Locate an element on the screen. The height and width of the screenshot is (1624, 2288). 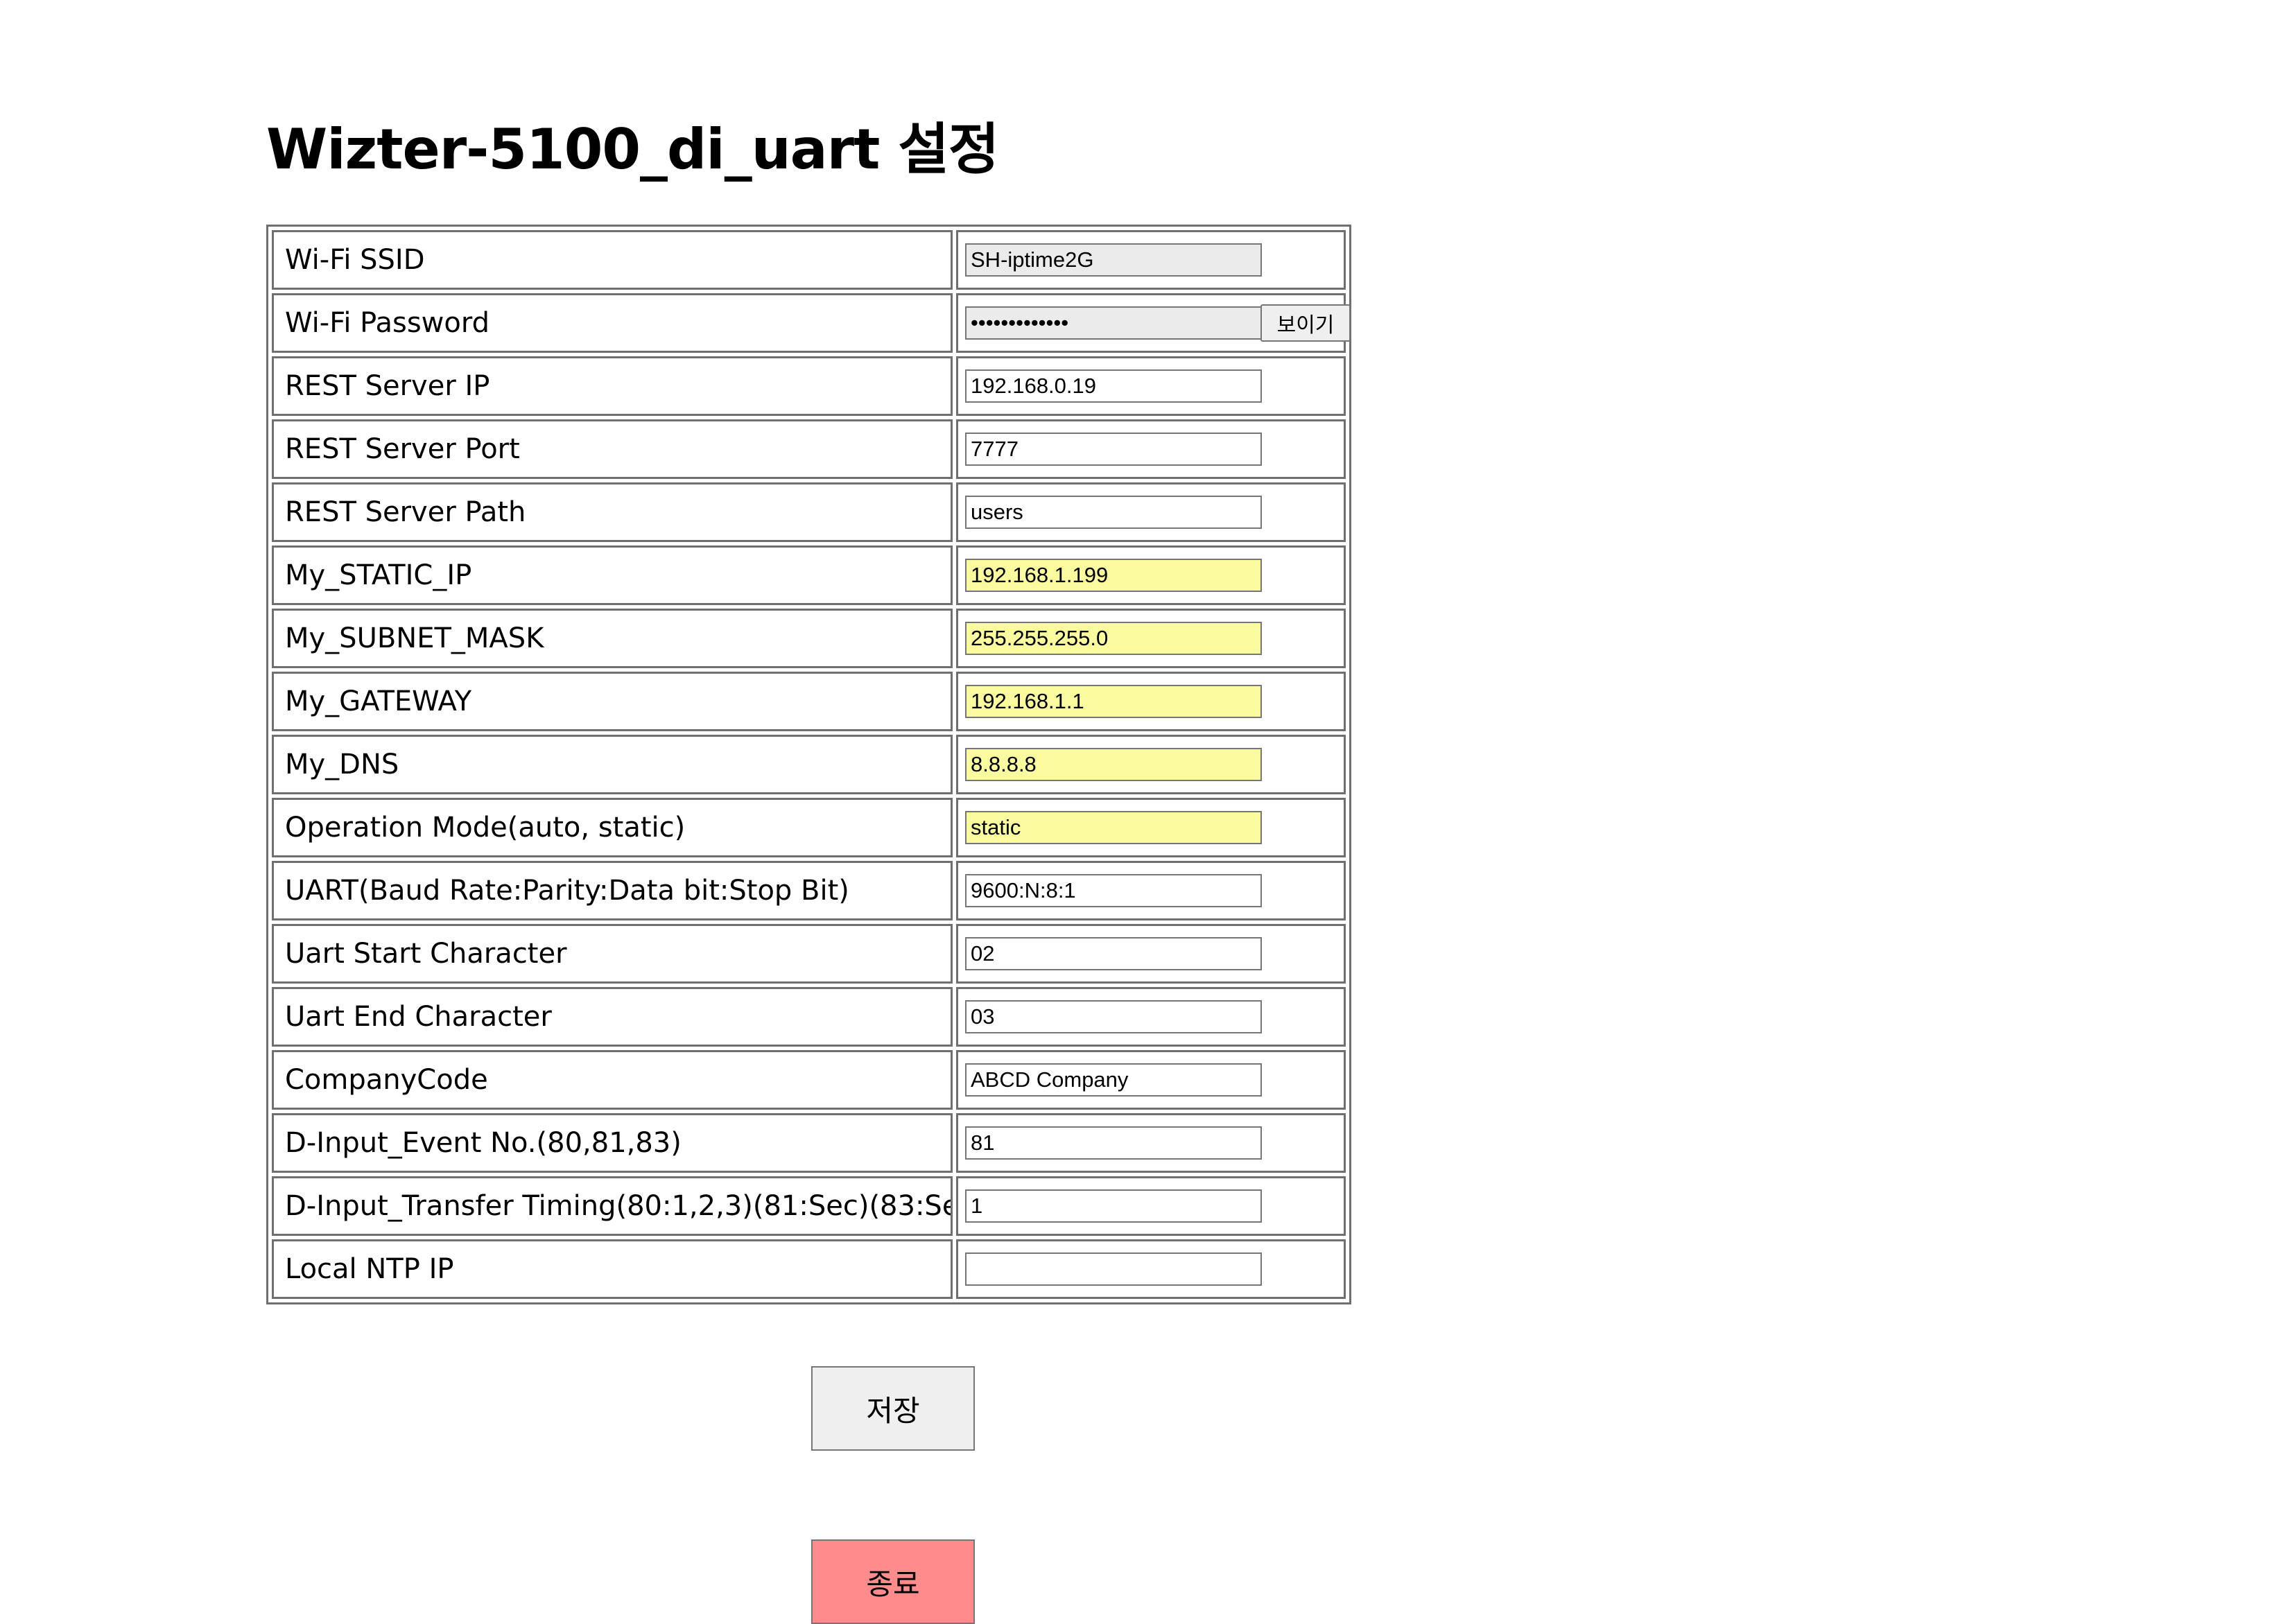
static-ip-input is located at coordinates (1113, 575).